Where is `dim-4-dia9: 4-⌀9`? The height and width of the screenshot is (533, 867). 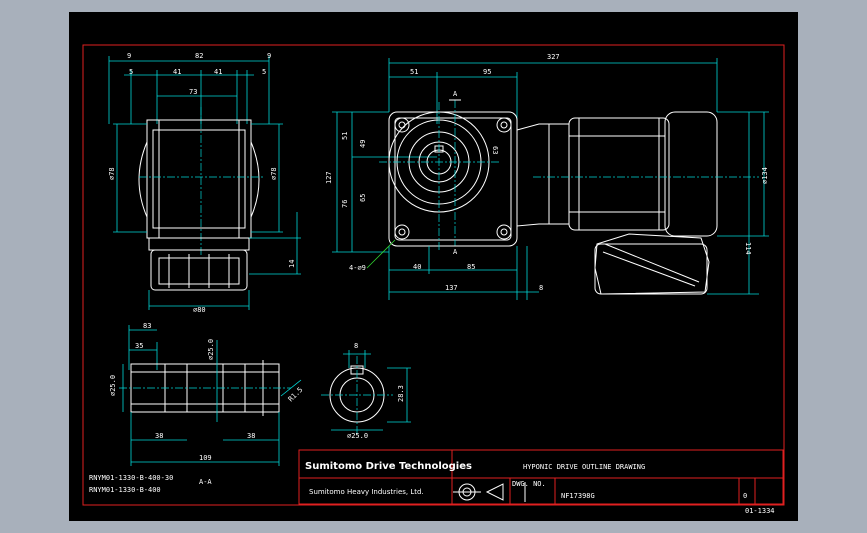 dim-4-dia9: 4-⌀9 is located at coordinates (357, 268).